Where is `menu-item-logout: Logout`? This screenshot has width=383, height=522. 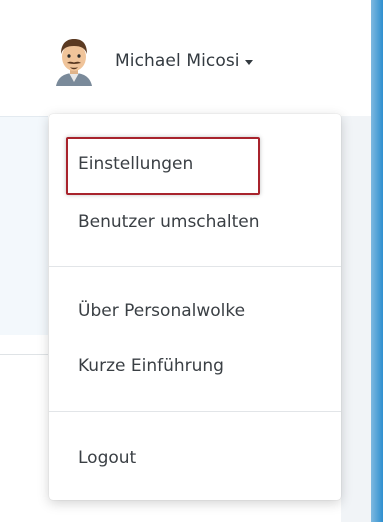
menu-item-logout: Logout is located at coordinates (107, 458).